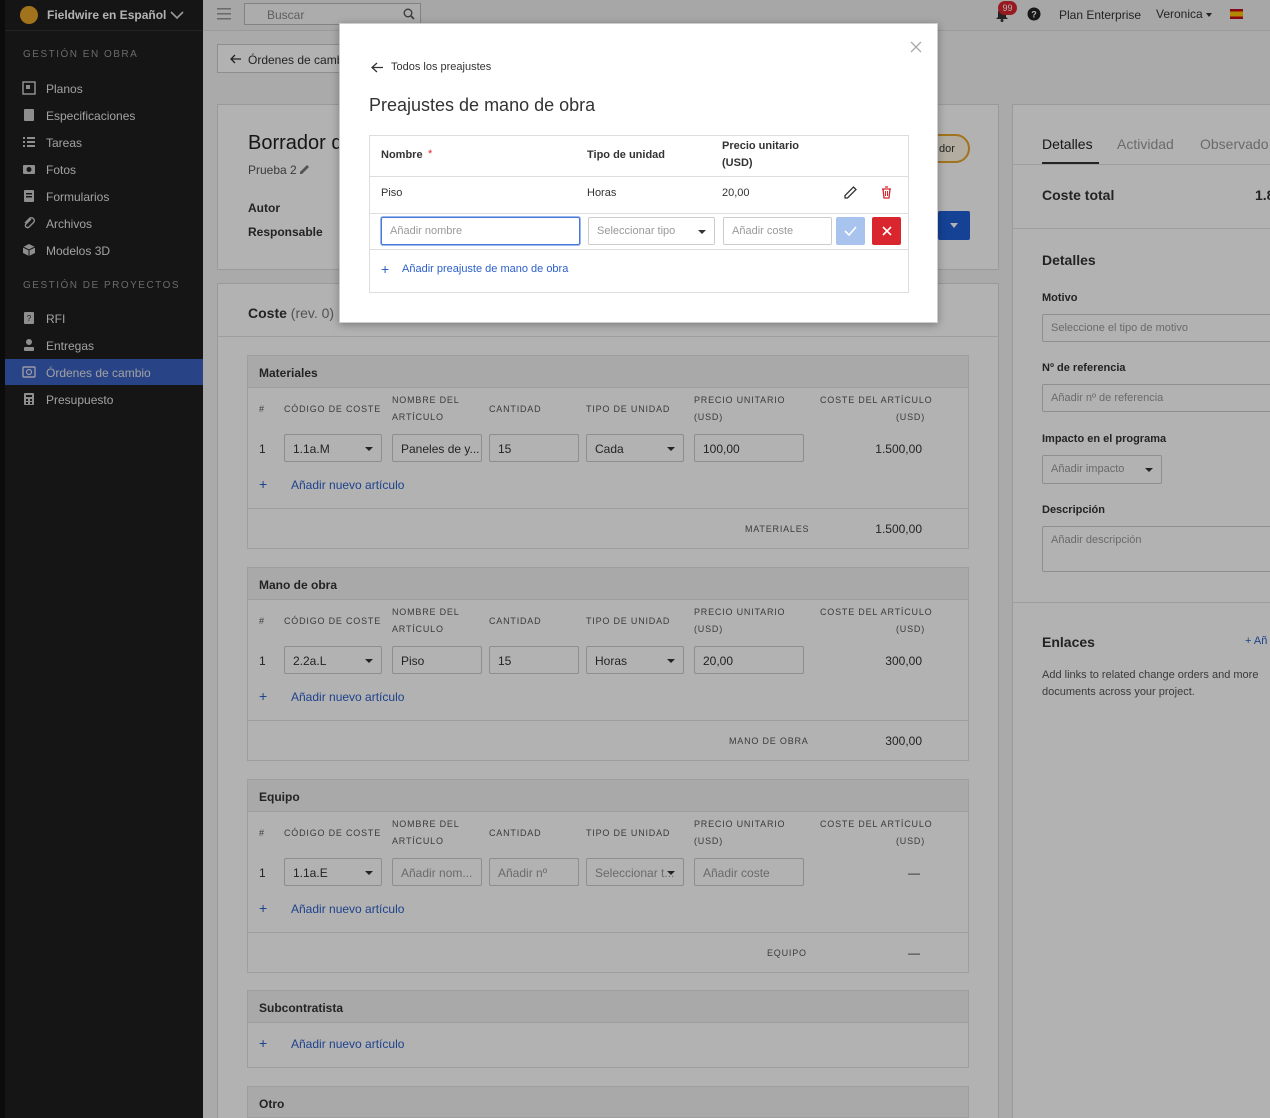  Describe the element at coordinates (482, 105) in the screenshot. I see `modal-title: Preajustes de mano de obra` at that location.